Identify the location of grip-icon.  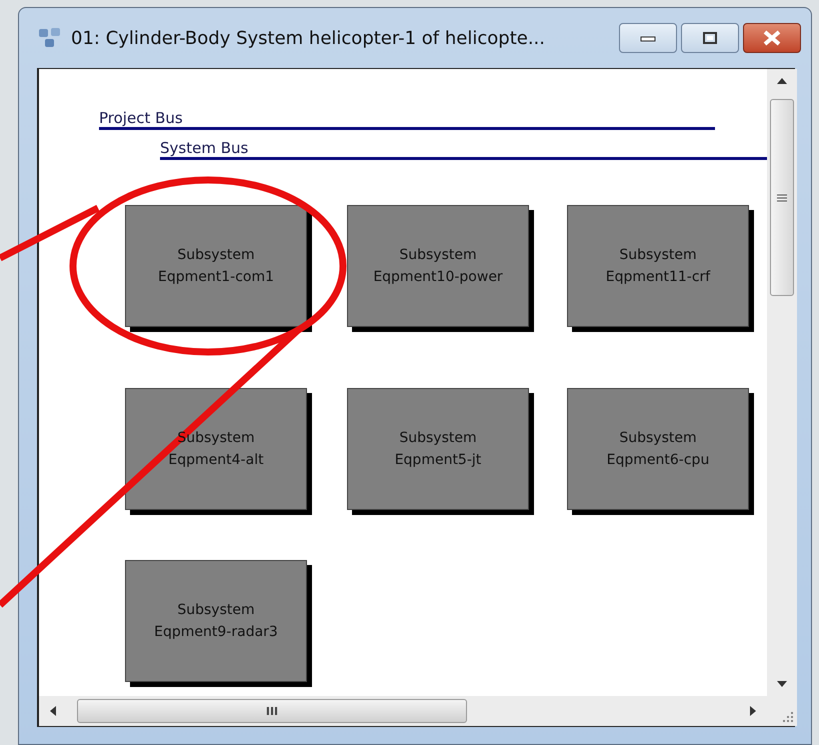
(782, 198).